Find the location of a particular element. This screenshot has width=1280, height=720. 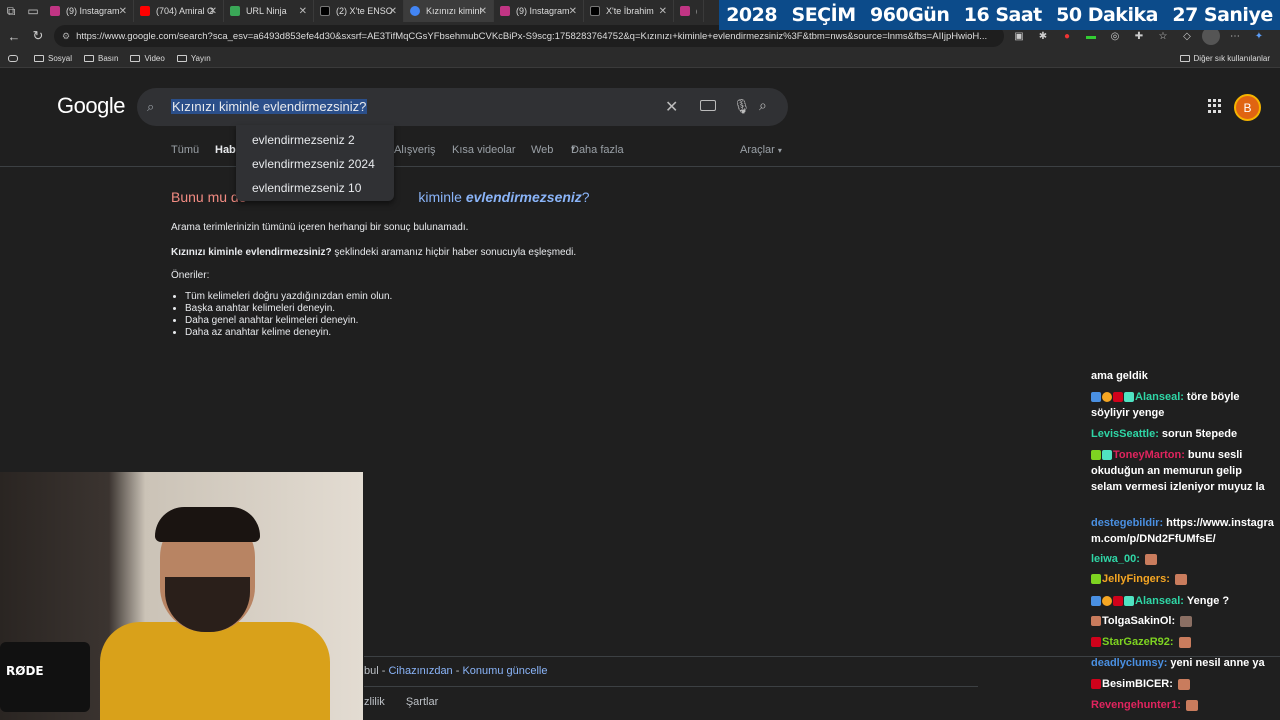

account-avatar: B is located at coordinates (1247, 107).